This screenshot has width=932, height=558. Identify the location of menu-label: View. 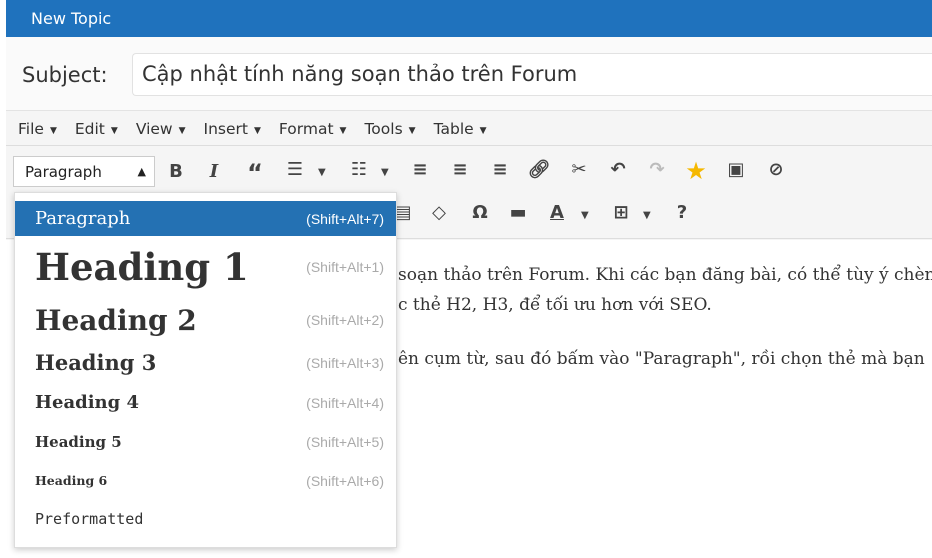
(154, 129).